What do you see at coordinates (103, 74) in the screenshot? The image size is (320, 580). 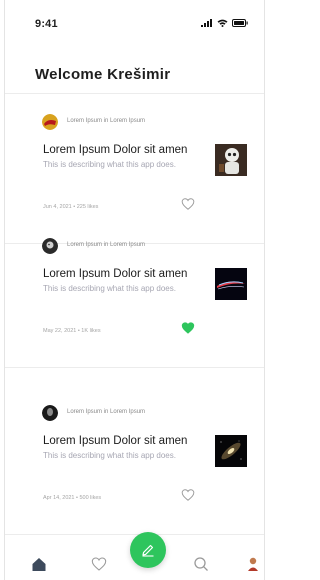 I see `page-title: Welcome Krešimir` at bounding box center [103, 74].